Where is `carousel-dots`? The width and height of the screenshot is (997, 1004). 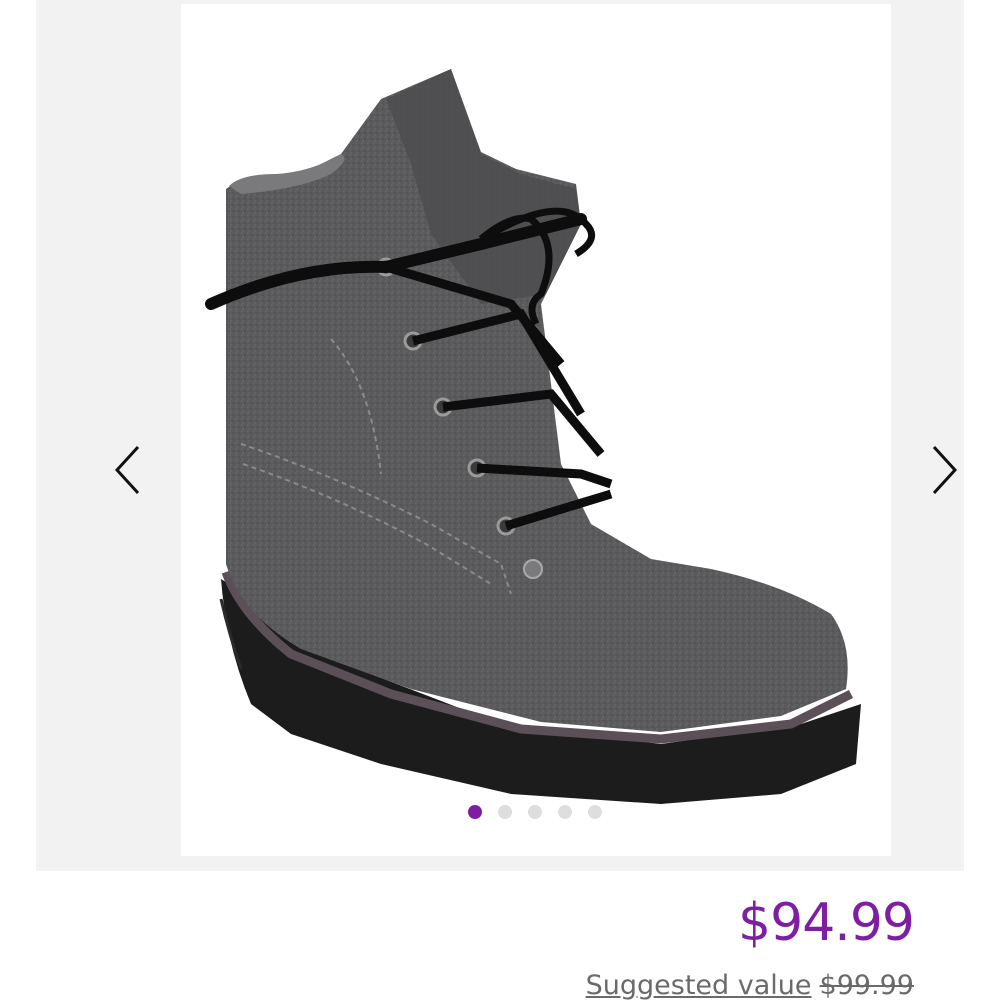
carousel-dots is located at coordinates (535, 812).